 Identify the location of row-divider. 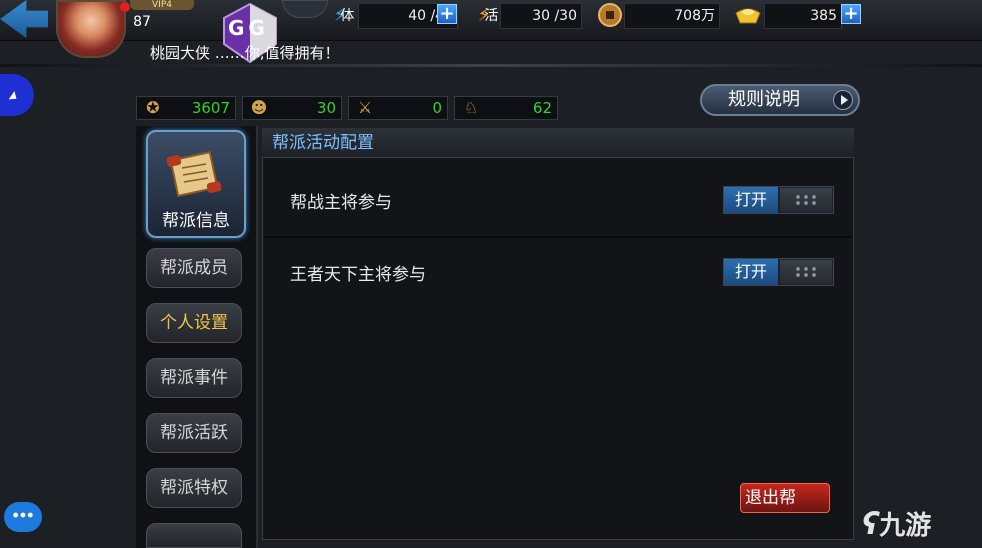
(558, 237).